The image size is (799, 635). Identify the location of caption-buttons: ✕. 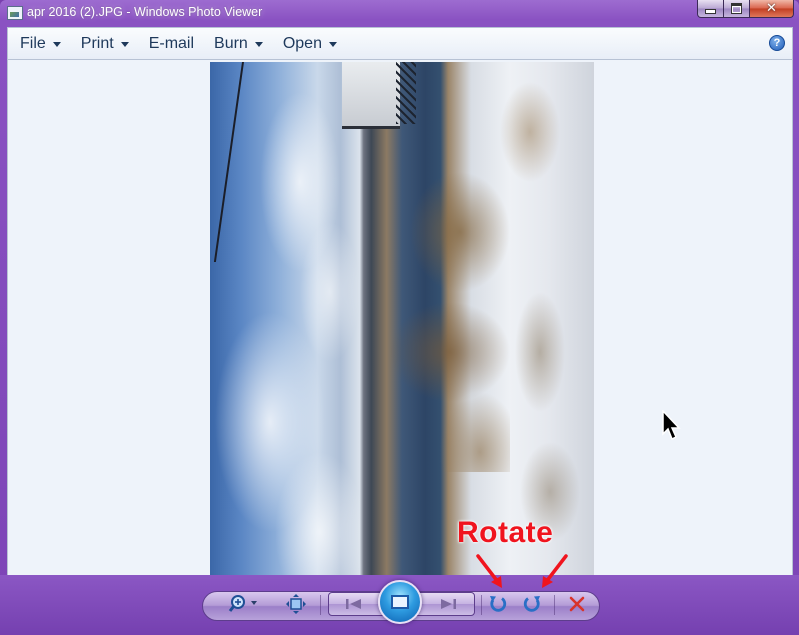
(745, 10).